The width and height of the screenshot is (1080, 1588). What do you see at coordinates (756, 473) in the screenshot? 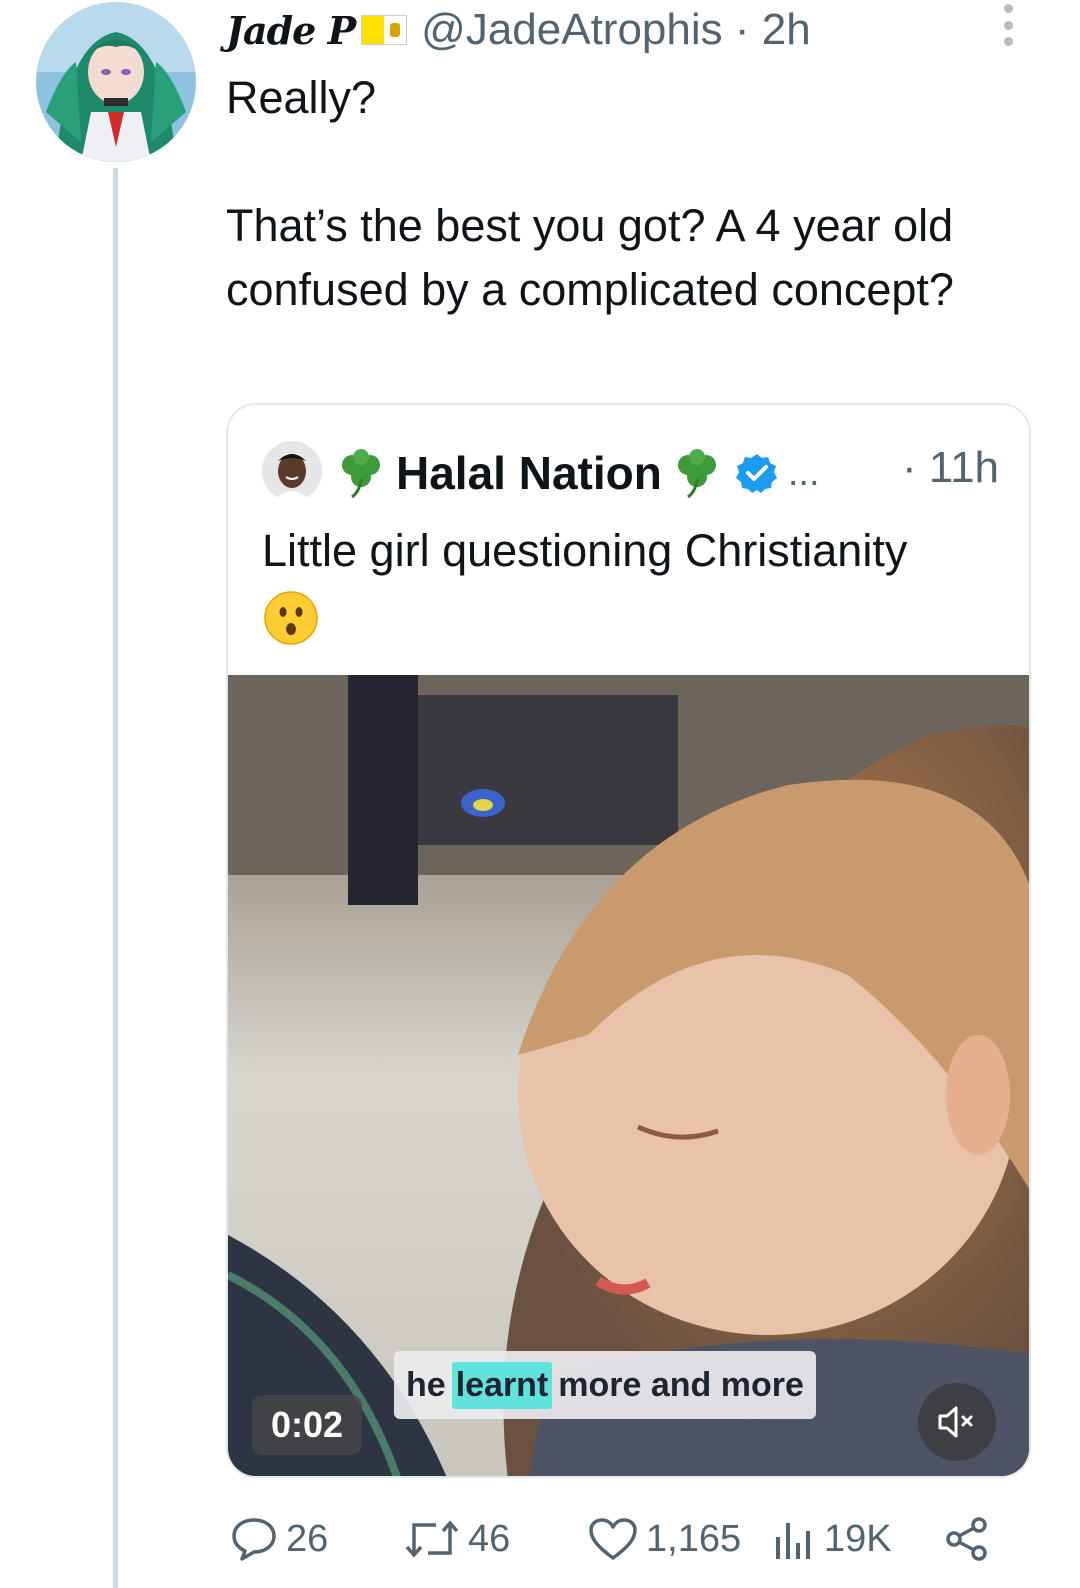
I see `verified-badge-icon` at bounding box center [756, 473].